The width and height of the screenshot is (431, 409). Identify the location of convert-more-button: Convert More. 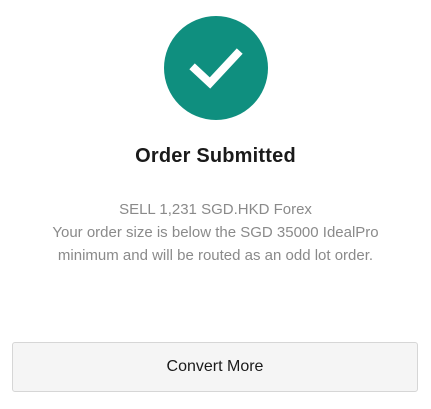
(215, 367).